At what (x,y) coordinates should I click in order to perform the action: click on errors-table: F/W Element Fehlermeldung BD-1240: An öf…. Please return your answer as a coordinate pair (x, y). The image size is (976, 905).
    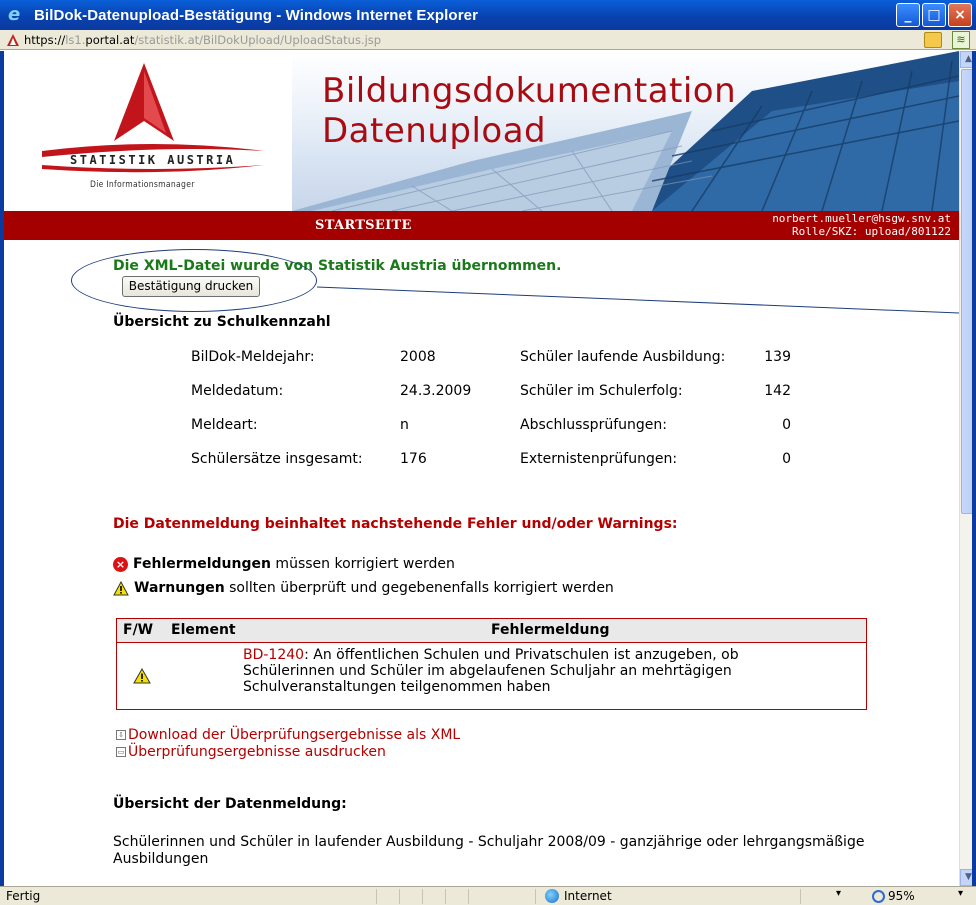
    Looking at the image, I should click on (491, 664).